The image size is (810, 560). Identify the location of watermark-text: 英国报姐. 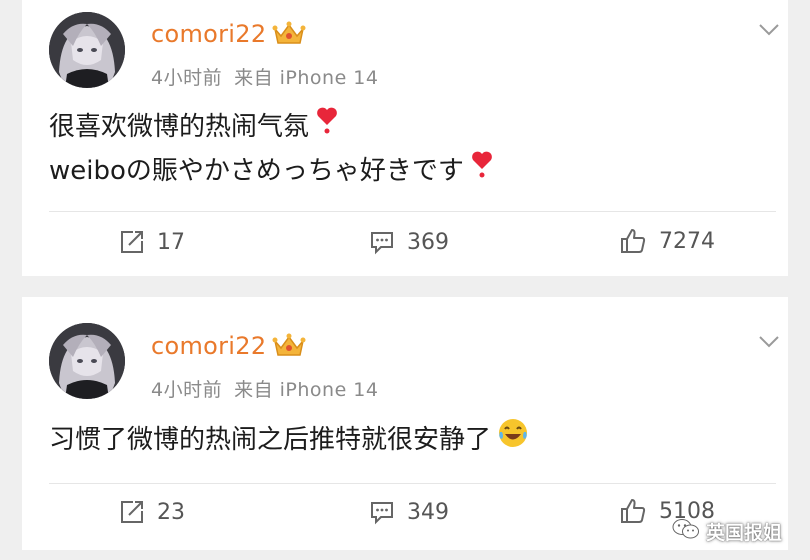
(743, 533).